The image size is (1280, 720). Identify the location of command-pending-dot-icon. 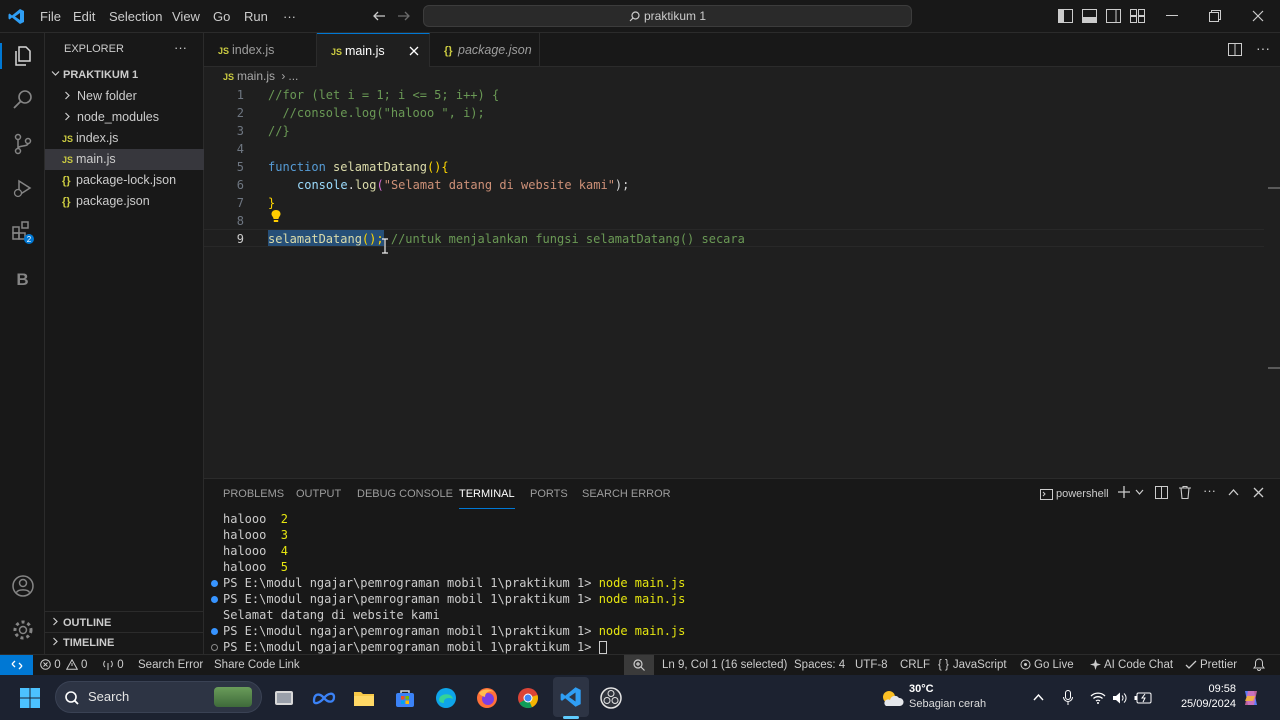
(214, 647).